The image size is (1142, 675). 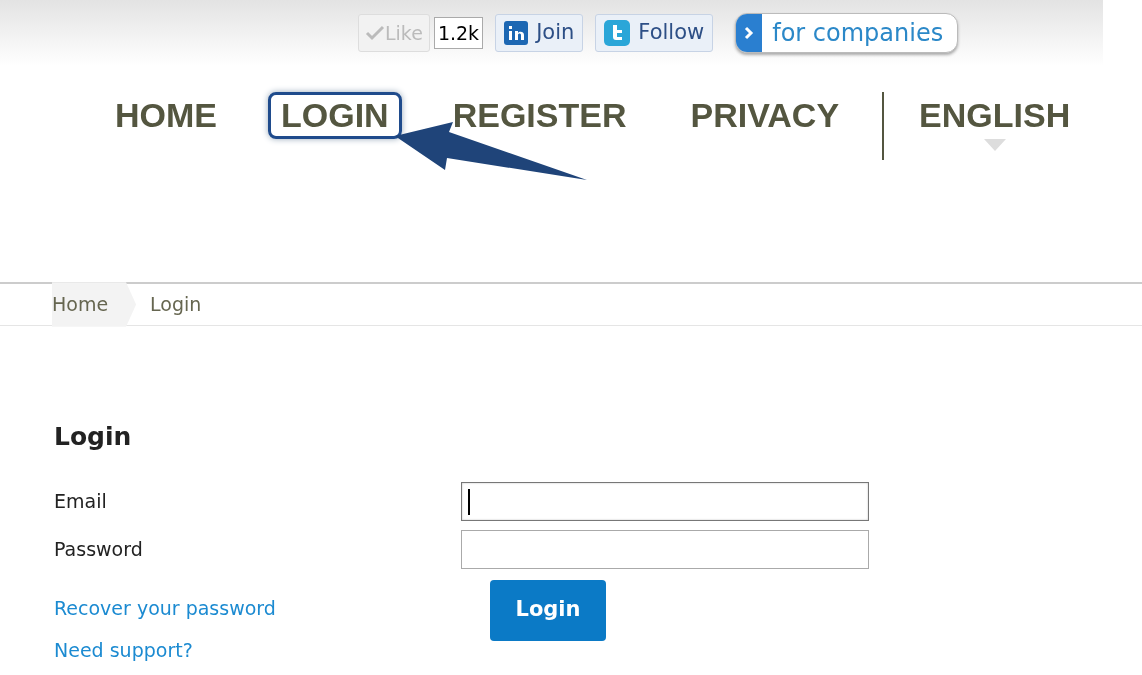 What do you see at coordinates (847, 33) in the screenshot?
I see `companies-button: for companies` at bounding box center [847, 33].